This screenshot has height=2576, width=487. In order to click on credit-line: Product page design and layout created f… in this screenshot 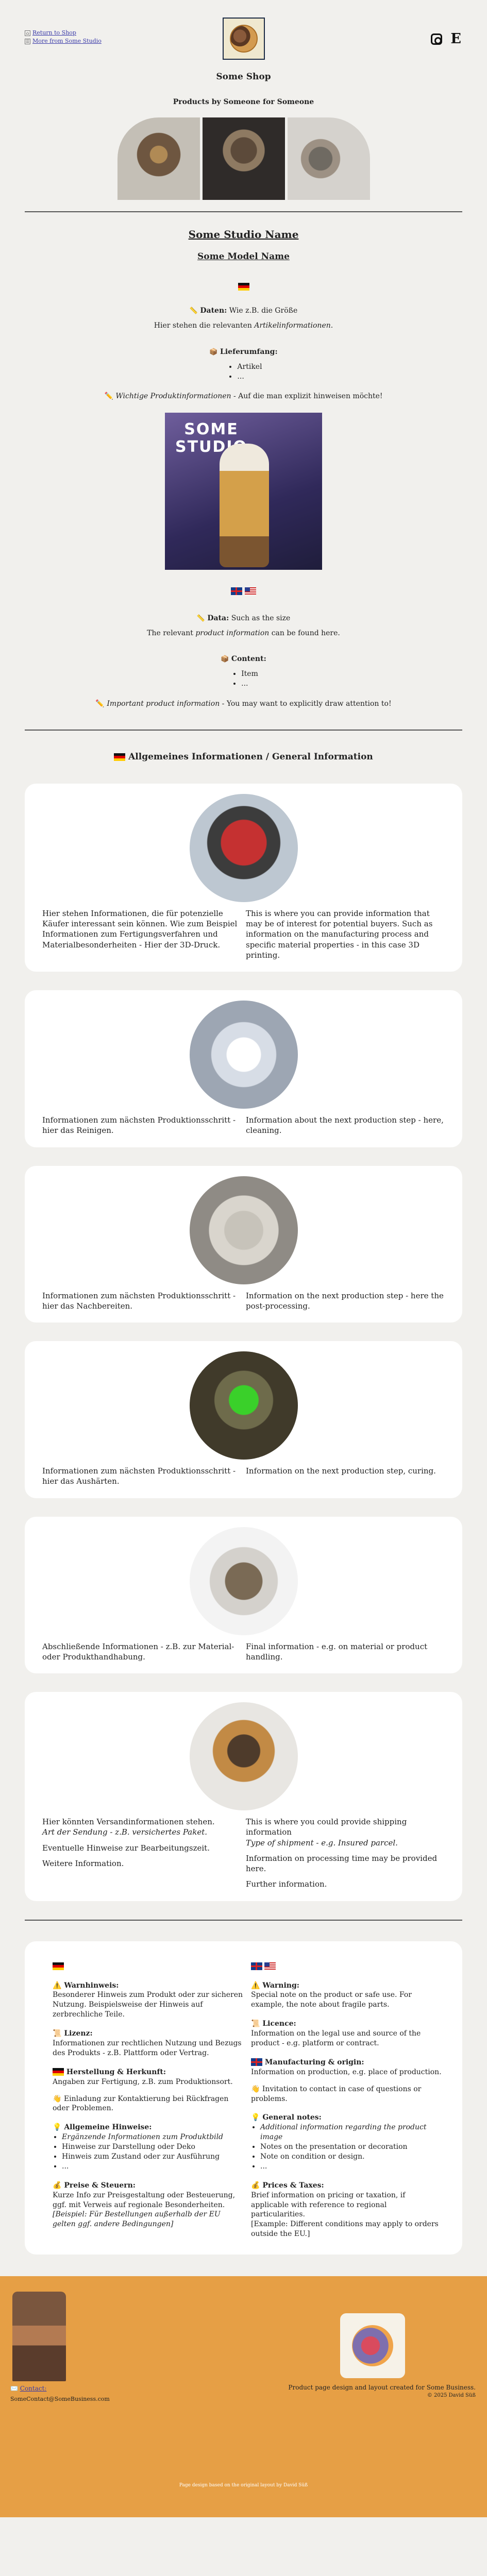, I will do `click(382, 2388)`.